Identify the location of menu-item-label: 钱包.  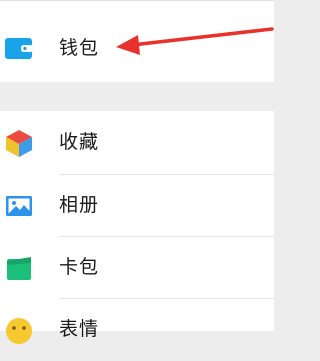
(79, 48).